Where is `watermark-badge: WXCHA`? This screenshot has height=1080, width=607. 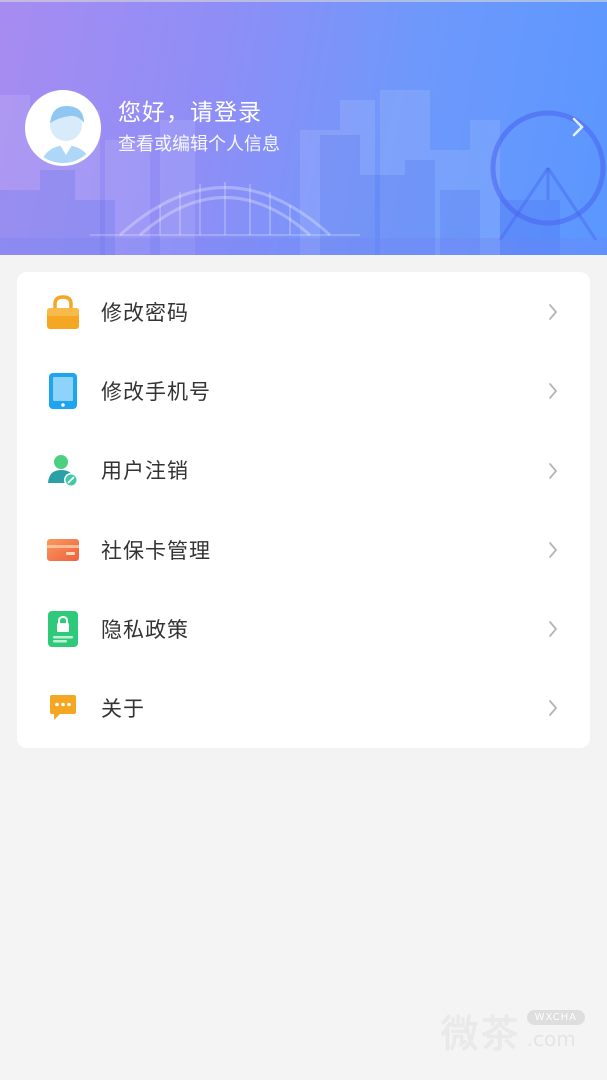
watermark-badge: WXCHA is located at coordinates (555, 1017).